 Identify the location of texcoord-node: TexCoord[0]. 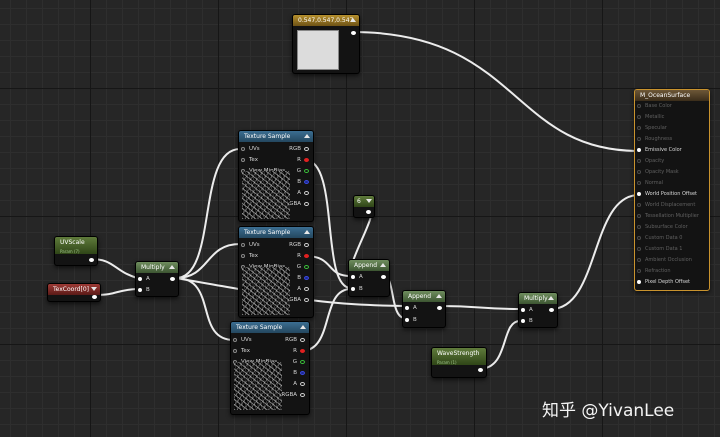
(74, 292).